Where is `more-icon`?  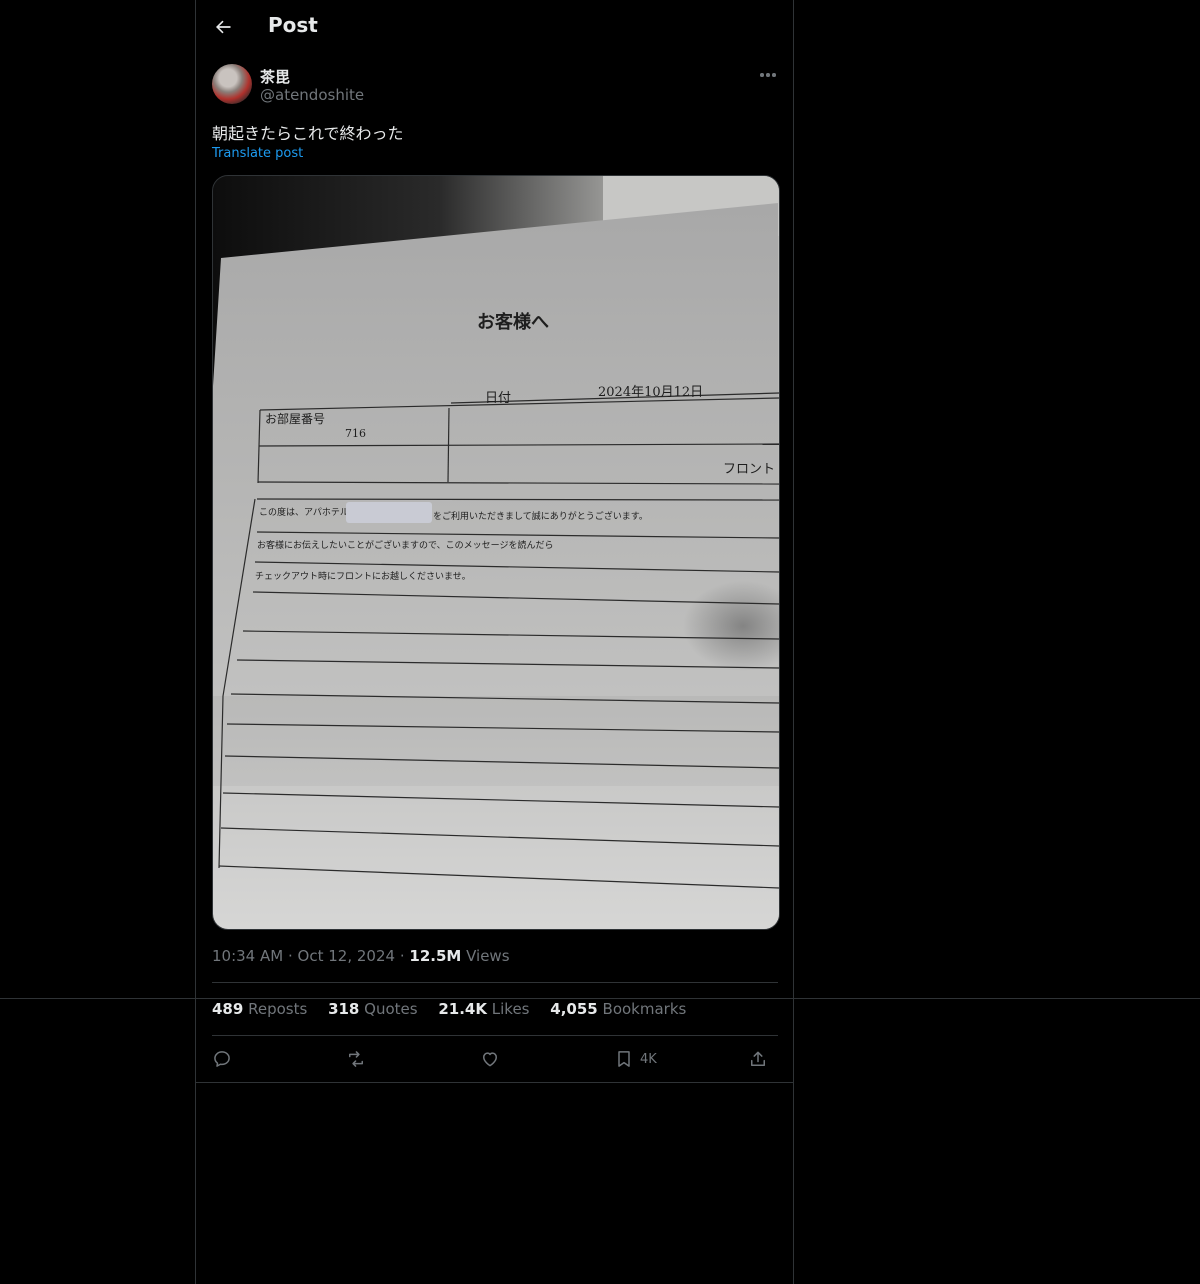
more-icon is located at coordinates (762, 75).